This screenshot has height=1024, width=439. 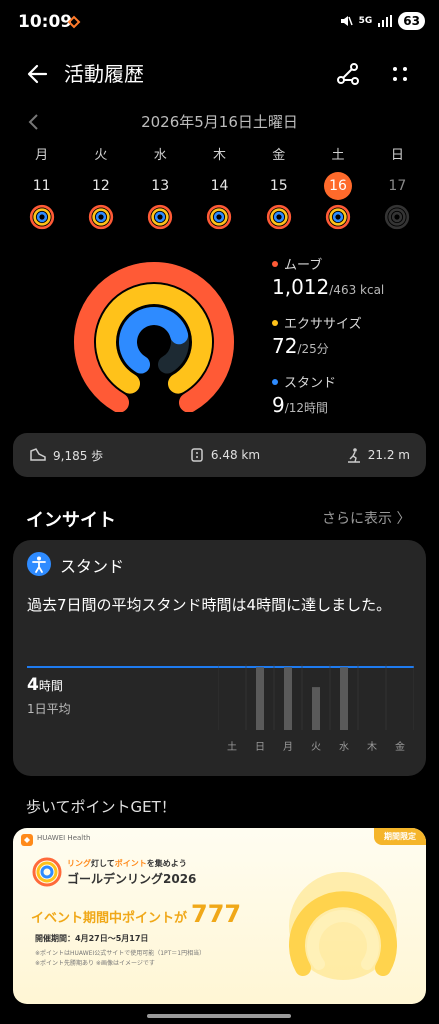 What do you see at coordinates (166, 863) in the screenshot?
I see `tagline-collect: を集めよう` at bounding box center [166, 863].